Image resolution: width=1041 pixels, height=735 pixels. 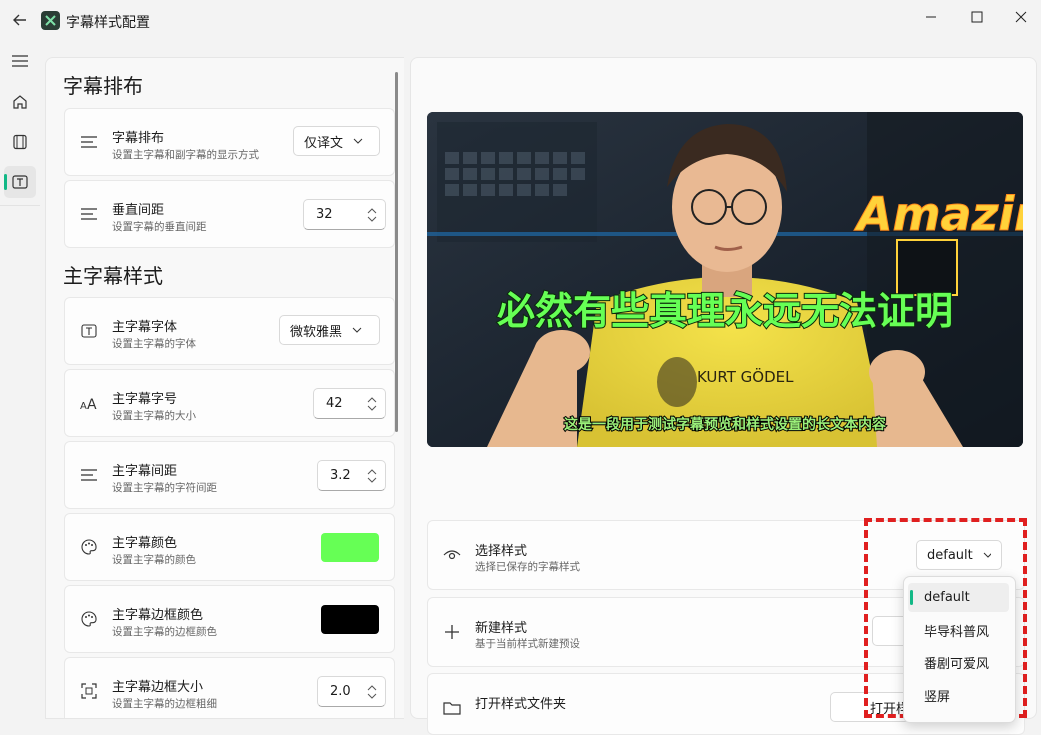 What do you see at coordinates (745, 376) in the screenshot?
I see `shirt-print-text: KURT GÖDEL` at bounding box center [745, 376].